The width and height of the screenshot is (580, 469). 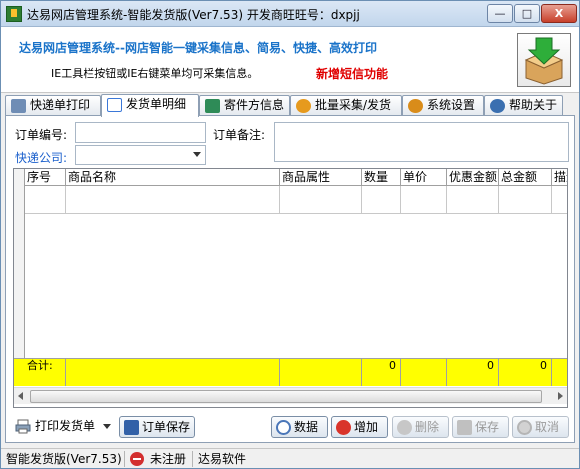 I want to click on add-button: 增加, so click(x=359, y=427).